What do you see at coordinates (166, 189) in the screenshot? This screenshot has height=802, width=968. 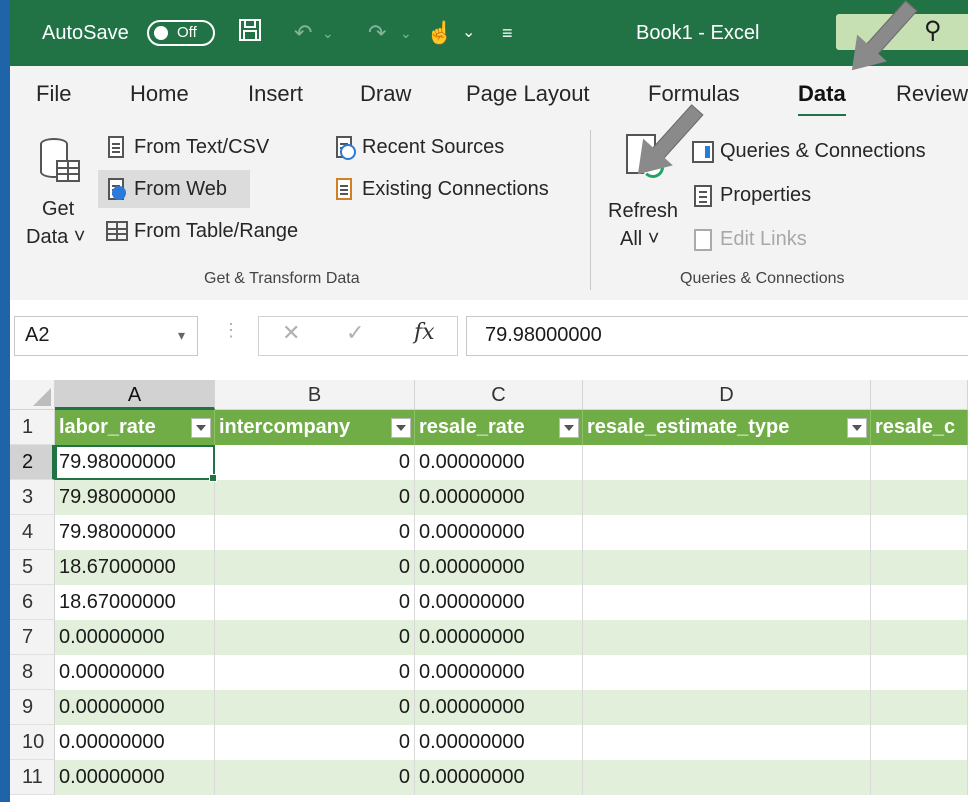 I see `from-web-button: From Web` at bounding box center [166, 189].